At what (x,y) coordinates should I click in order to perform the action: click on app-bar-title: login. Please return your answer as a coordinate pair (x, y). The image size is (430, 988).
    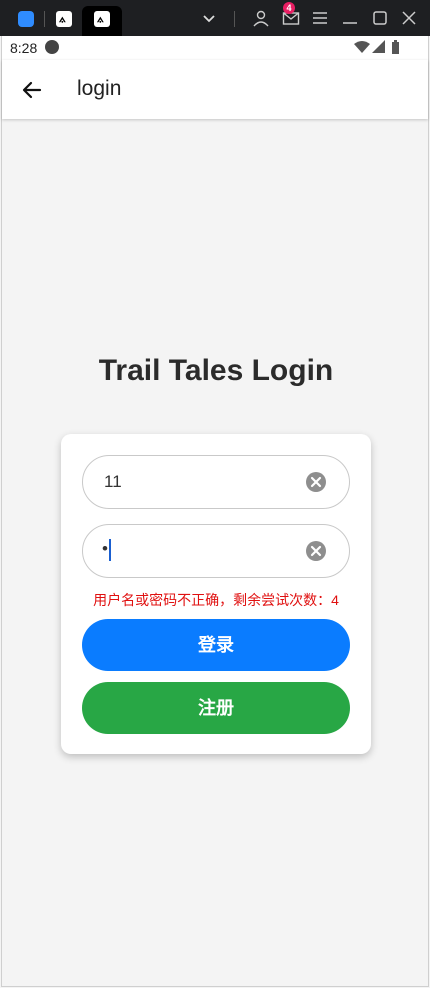
    Looking at the image, I should click on (99, 88).